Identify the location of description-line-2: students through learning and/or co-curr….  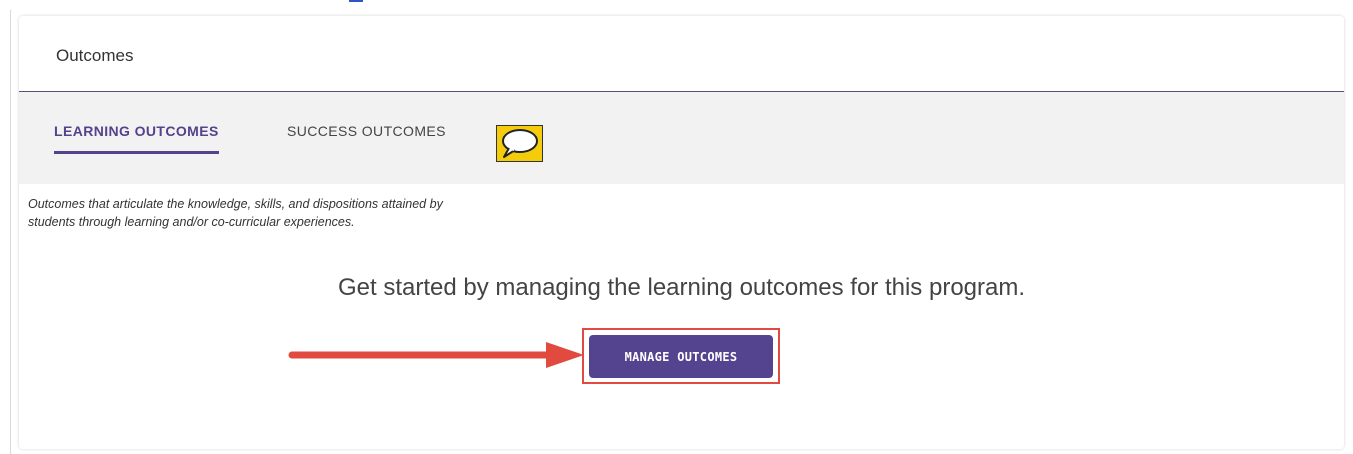
(191, 222).